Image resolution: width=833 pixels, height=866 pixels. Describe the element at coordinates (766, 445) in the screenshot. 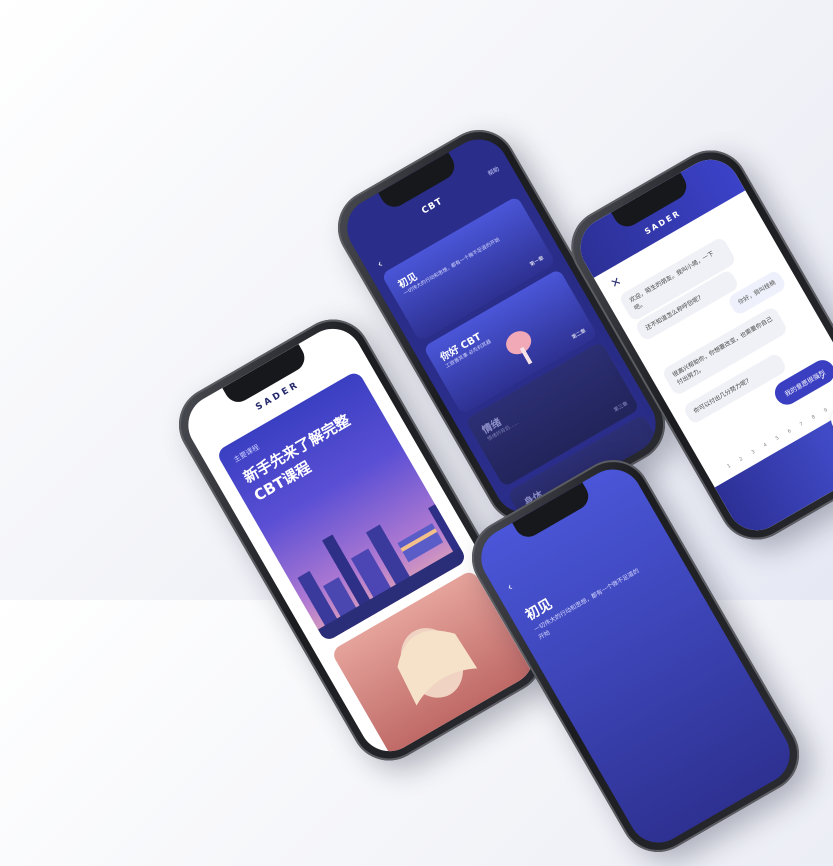

I see `scale-tick: 4` at that location.